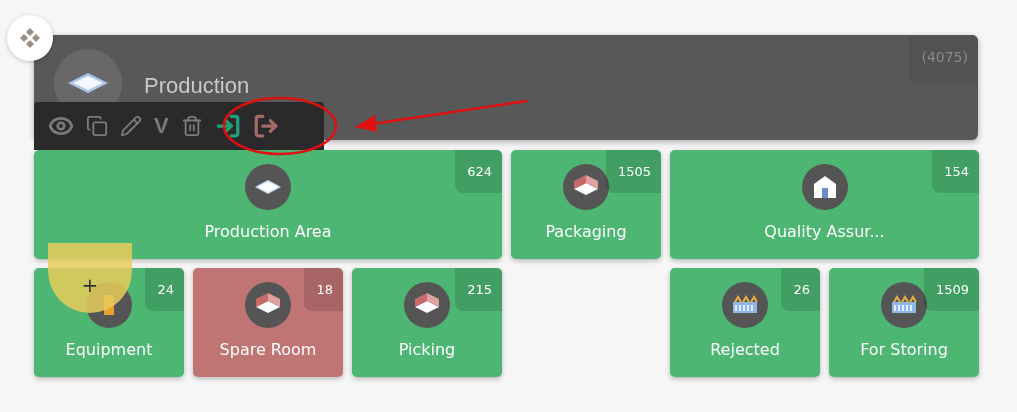  What do you see at coordinates (268, 187) in the screenshot?
I see `layer-icon` at bounding box center [268, 187].